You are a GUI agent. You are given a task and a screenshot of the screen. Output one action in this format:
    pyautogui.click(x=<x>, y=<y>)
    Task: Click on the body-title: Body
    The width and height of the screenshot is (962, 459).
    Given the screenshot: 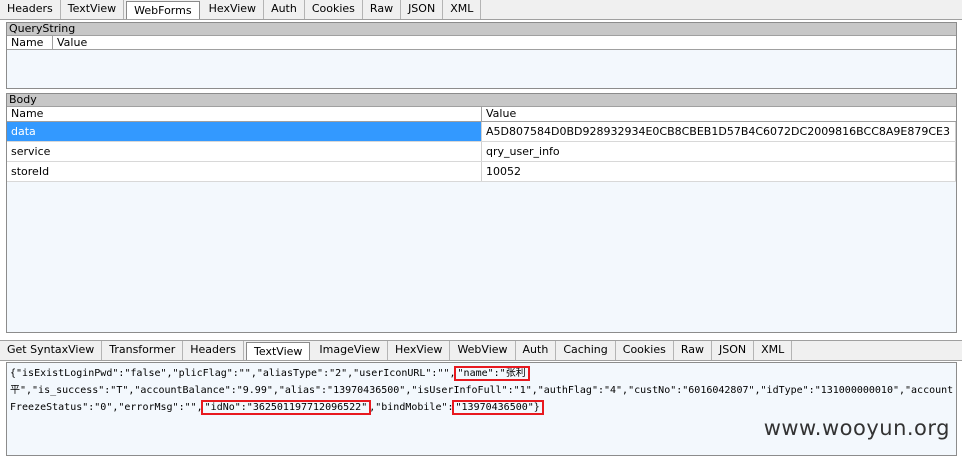 What is the action you would take?
    pyautogui.click(x=481, y=100)
    